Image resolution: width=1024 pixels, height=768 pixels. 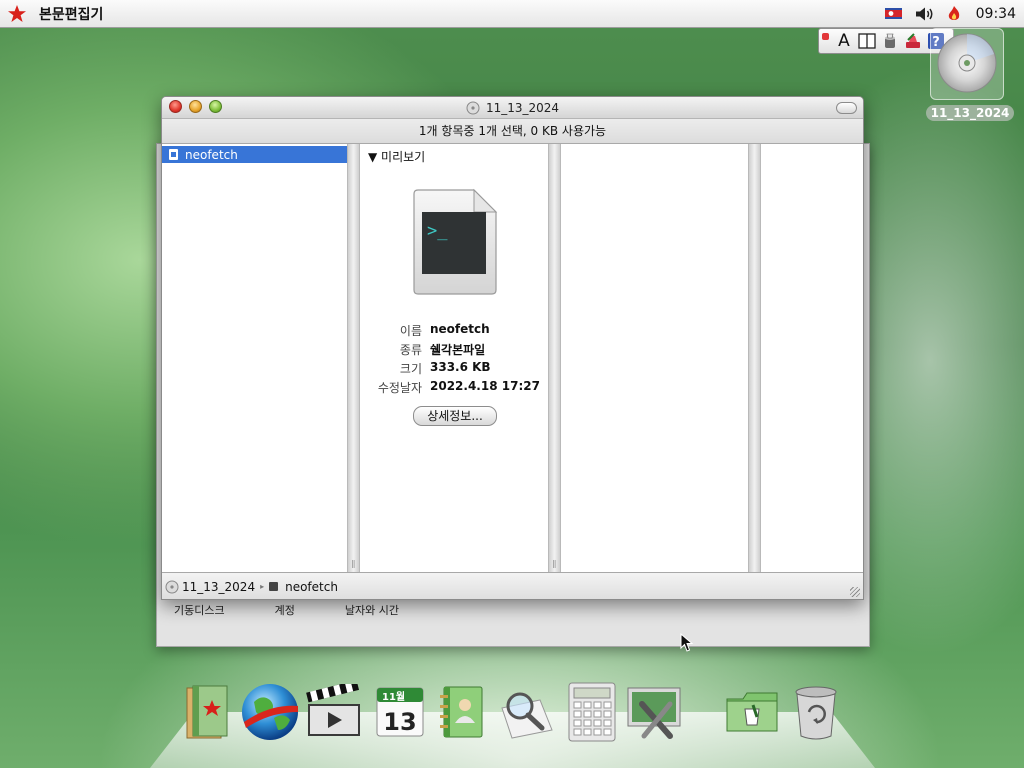 What do you see at coordinates (890, 41) in the screenshot?
I see `paint-bucket-icon` at bounding box center [890, 41].